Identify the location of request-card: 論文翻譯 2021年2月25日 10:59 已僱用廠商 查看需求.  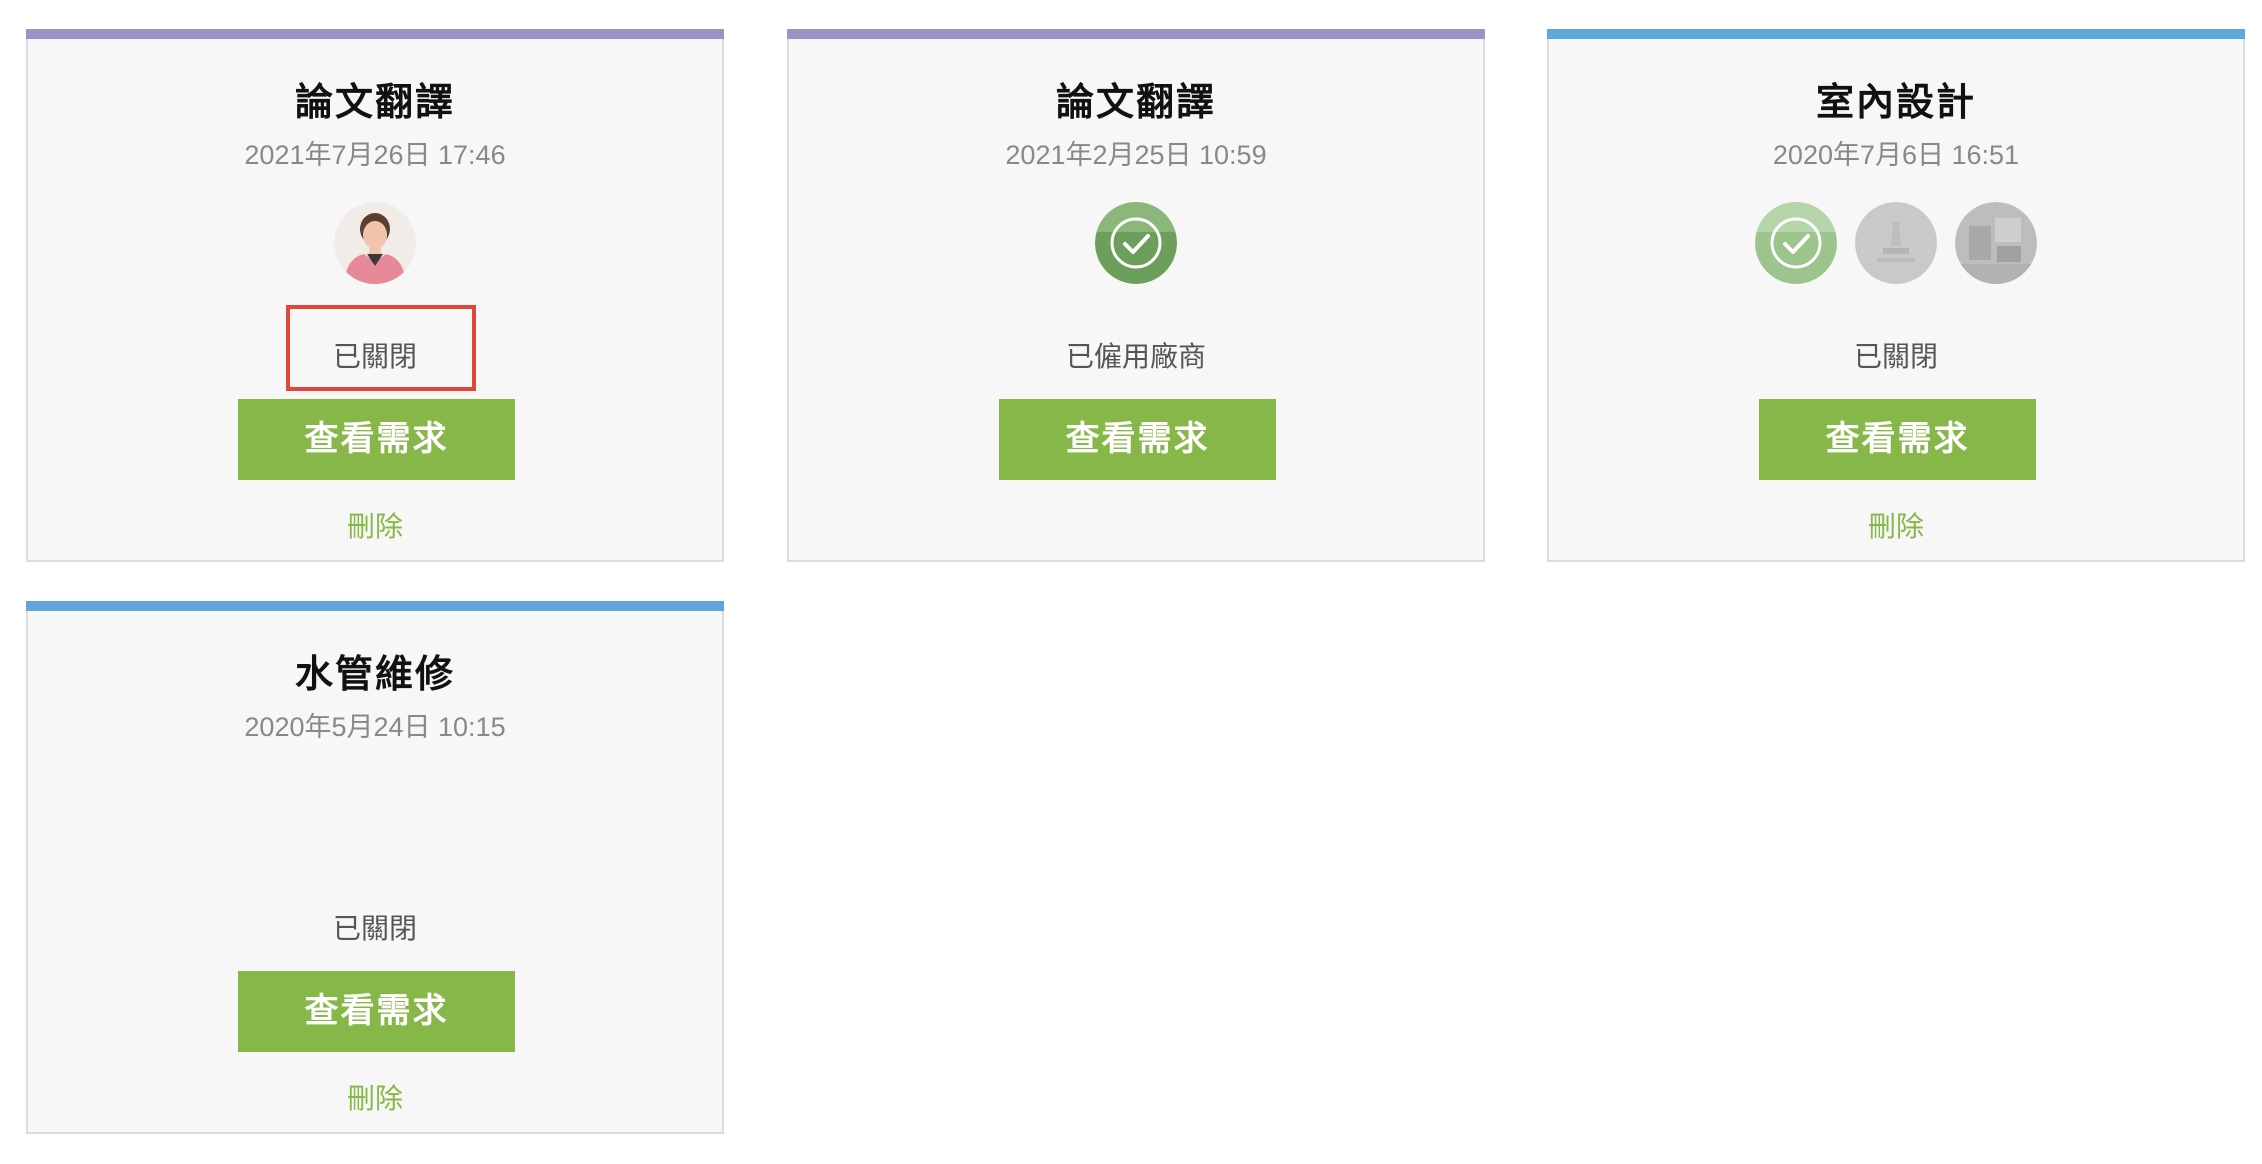
(1136, 295).